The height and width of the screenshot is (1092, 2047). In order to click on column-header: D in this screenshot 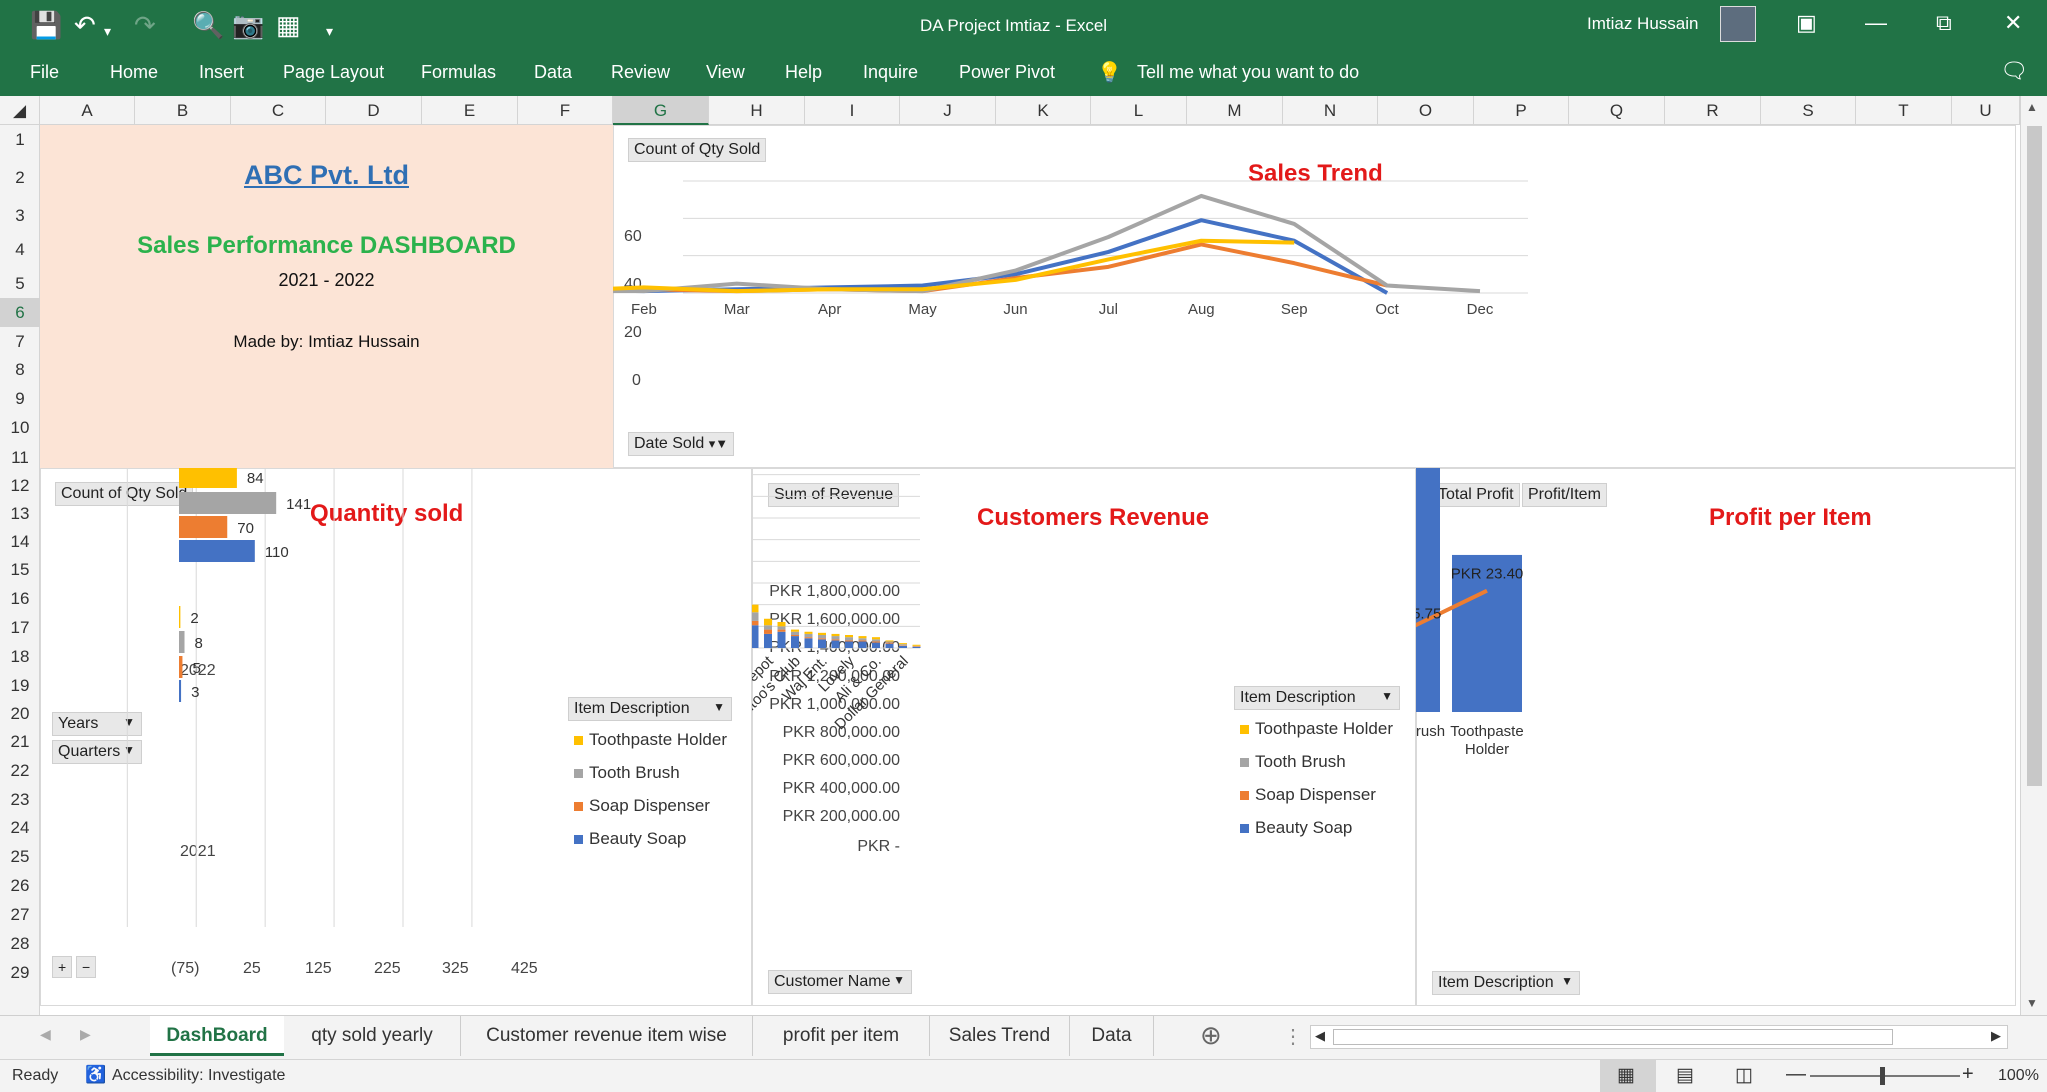, I will do `click(374, 110)`.